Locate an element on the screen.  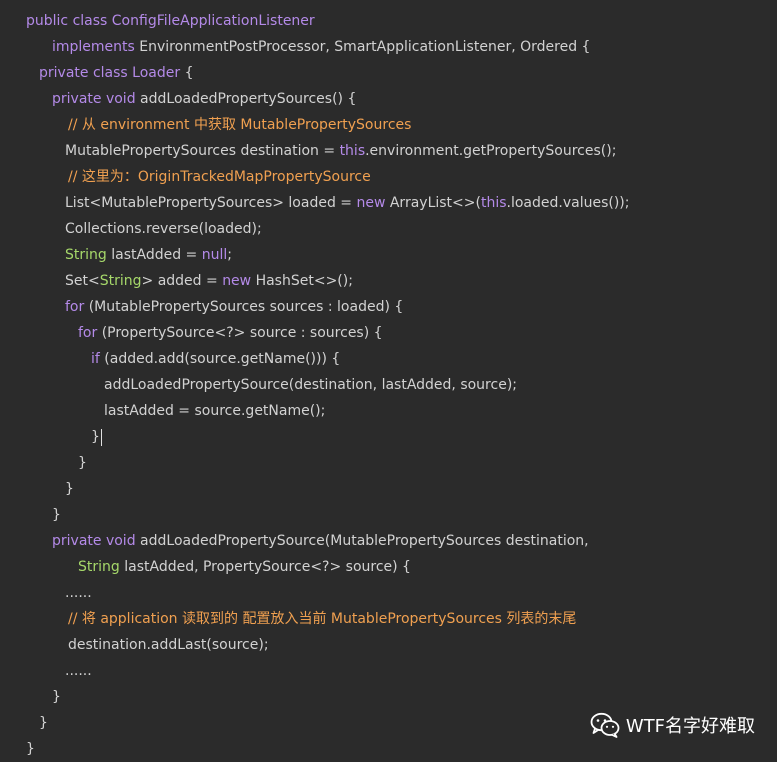
code-line: if (added.add(source.getName())) { is located at coordinates (388, 359).